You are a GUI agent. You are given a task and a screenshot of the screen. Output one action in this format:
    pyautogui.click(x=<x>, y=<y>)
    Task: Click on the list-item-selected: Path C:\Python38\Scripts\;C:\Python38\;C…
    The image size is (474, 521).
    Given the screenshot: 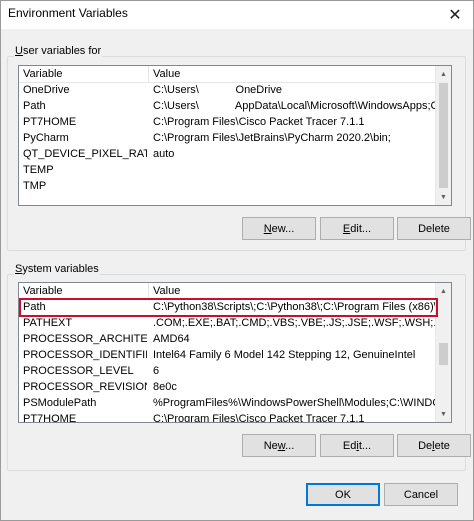 What is the action you would take?
    pyautogui.click(x=228, y=308)
    